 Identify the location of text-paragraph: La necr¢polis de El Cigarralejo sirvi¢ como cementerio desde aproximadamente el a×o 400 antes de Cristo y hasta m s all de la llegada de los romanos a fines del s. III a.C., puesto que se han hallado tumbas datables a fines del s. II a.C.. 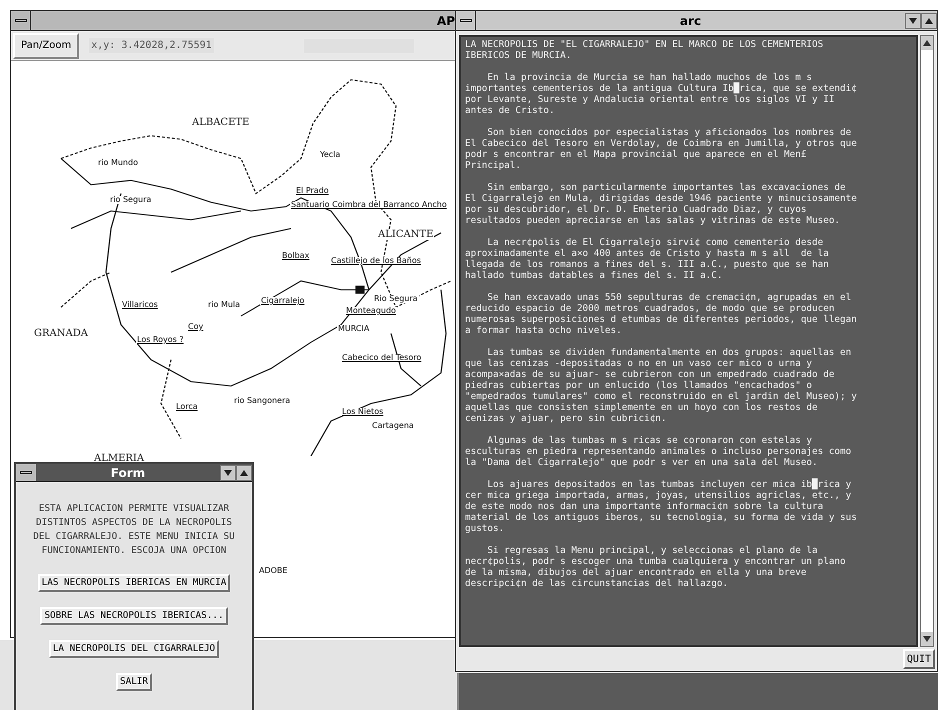
(647, 259).